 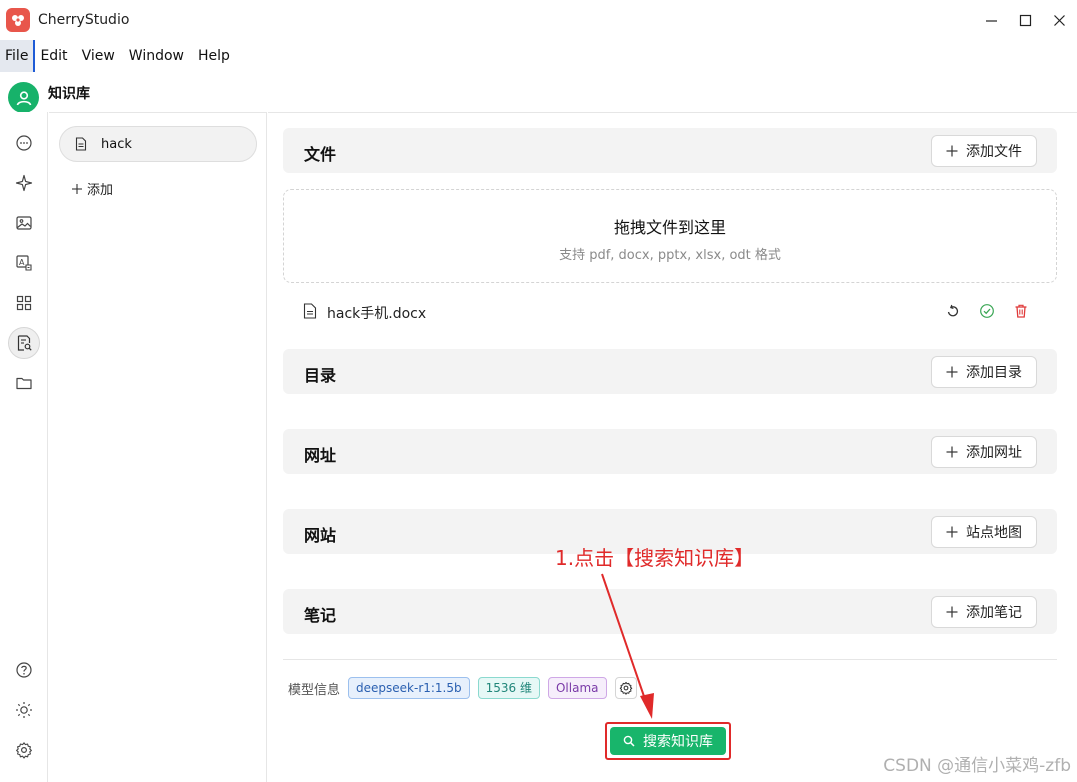 What do you see at coordinates (994, 152) in the screenshot?
I see `button-label: 添加文件` at bounding box center [994, 152].